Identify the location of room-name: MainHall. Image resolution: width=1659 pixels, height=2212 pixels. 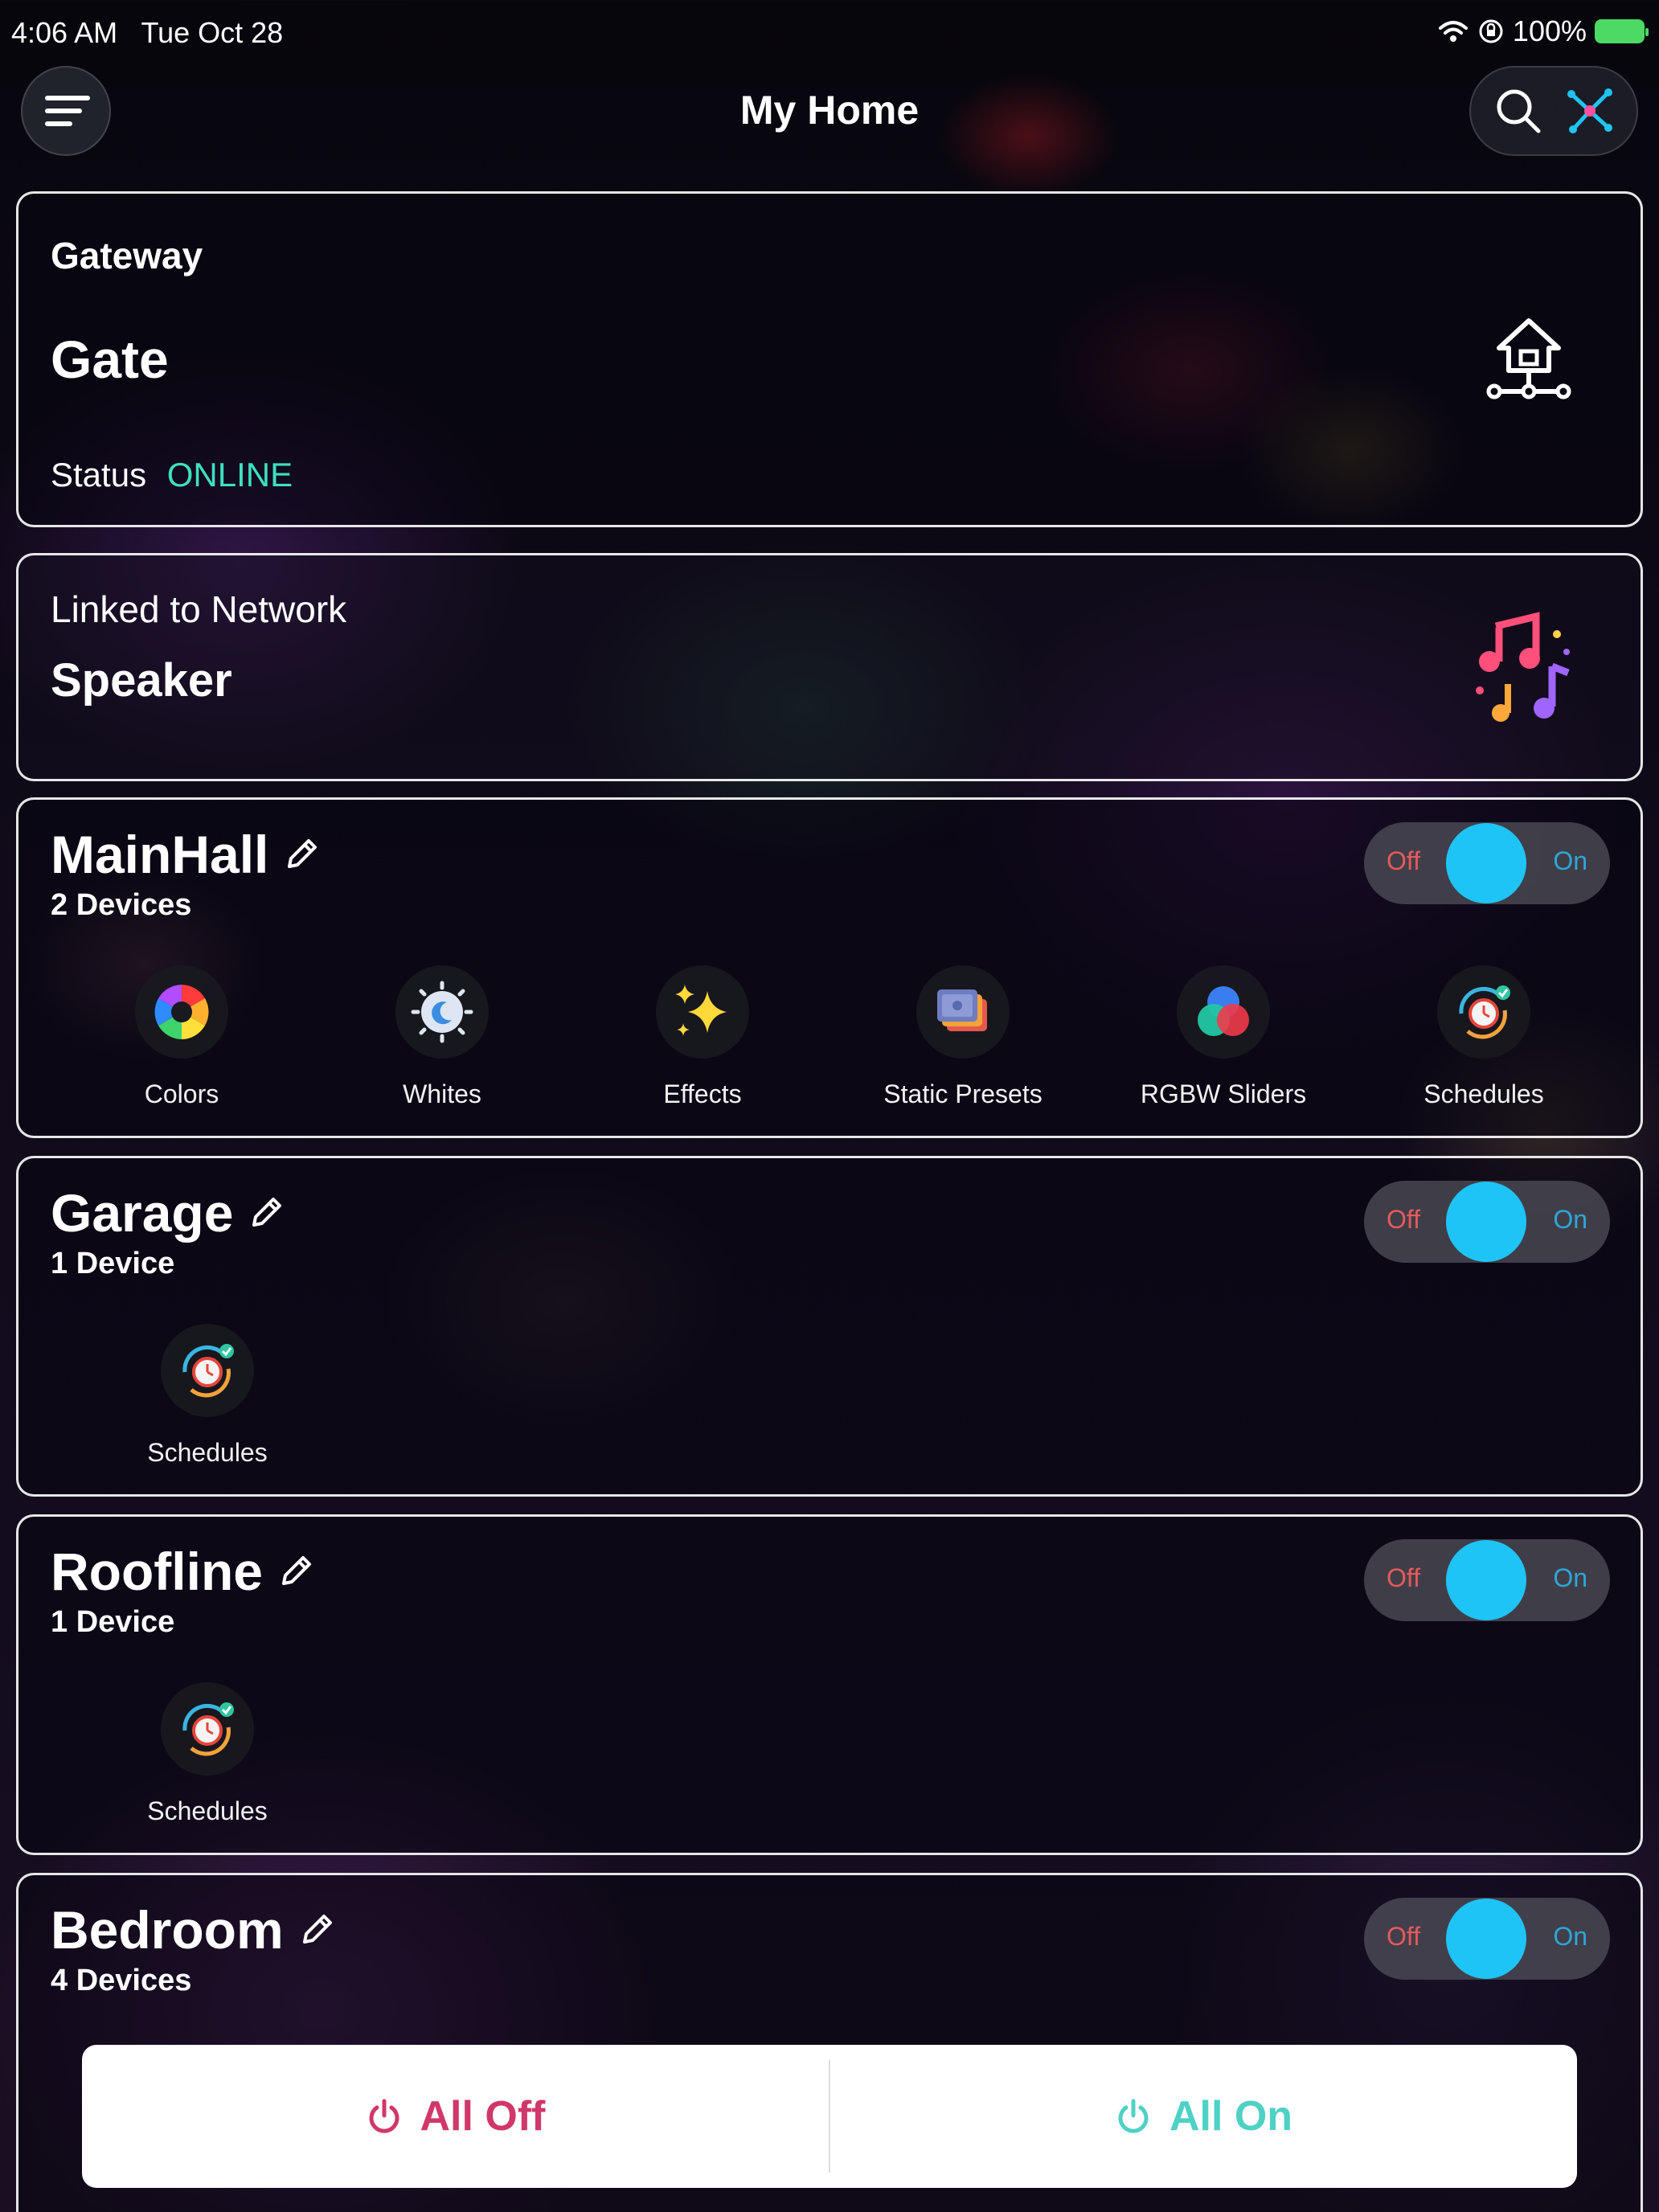
(185, 854).